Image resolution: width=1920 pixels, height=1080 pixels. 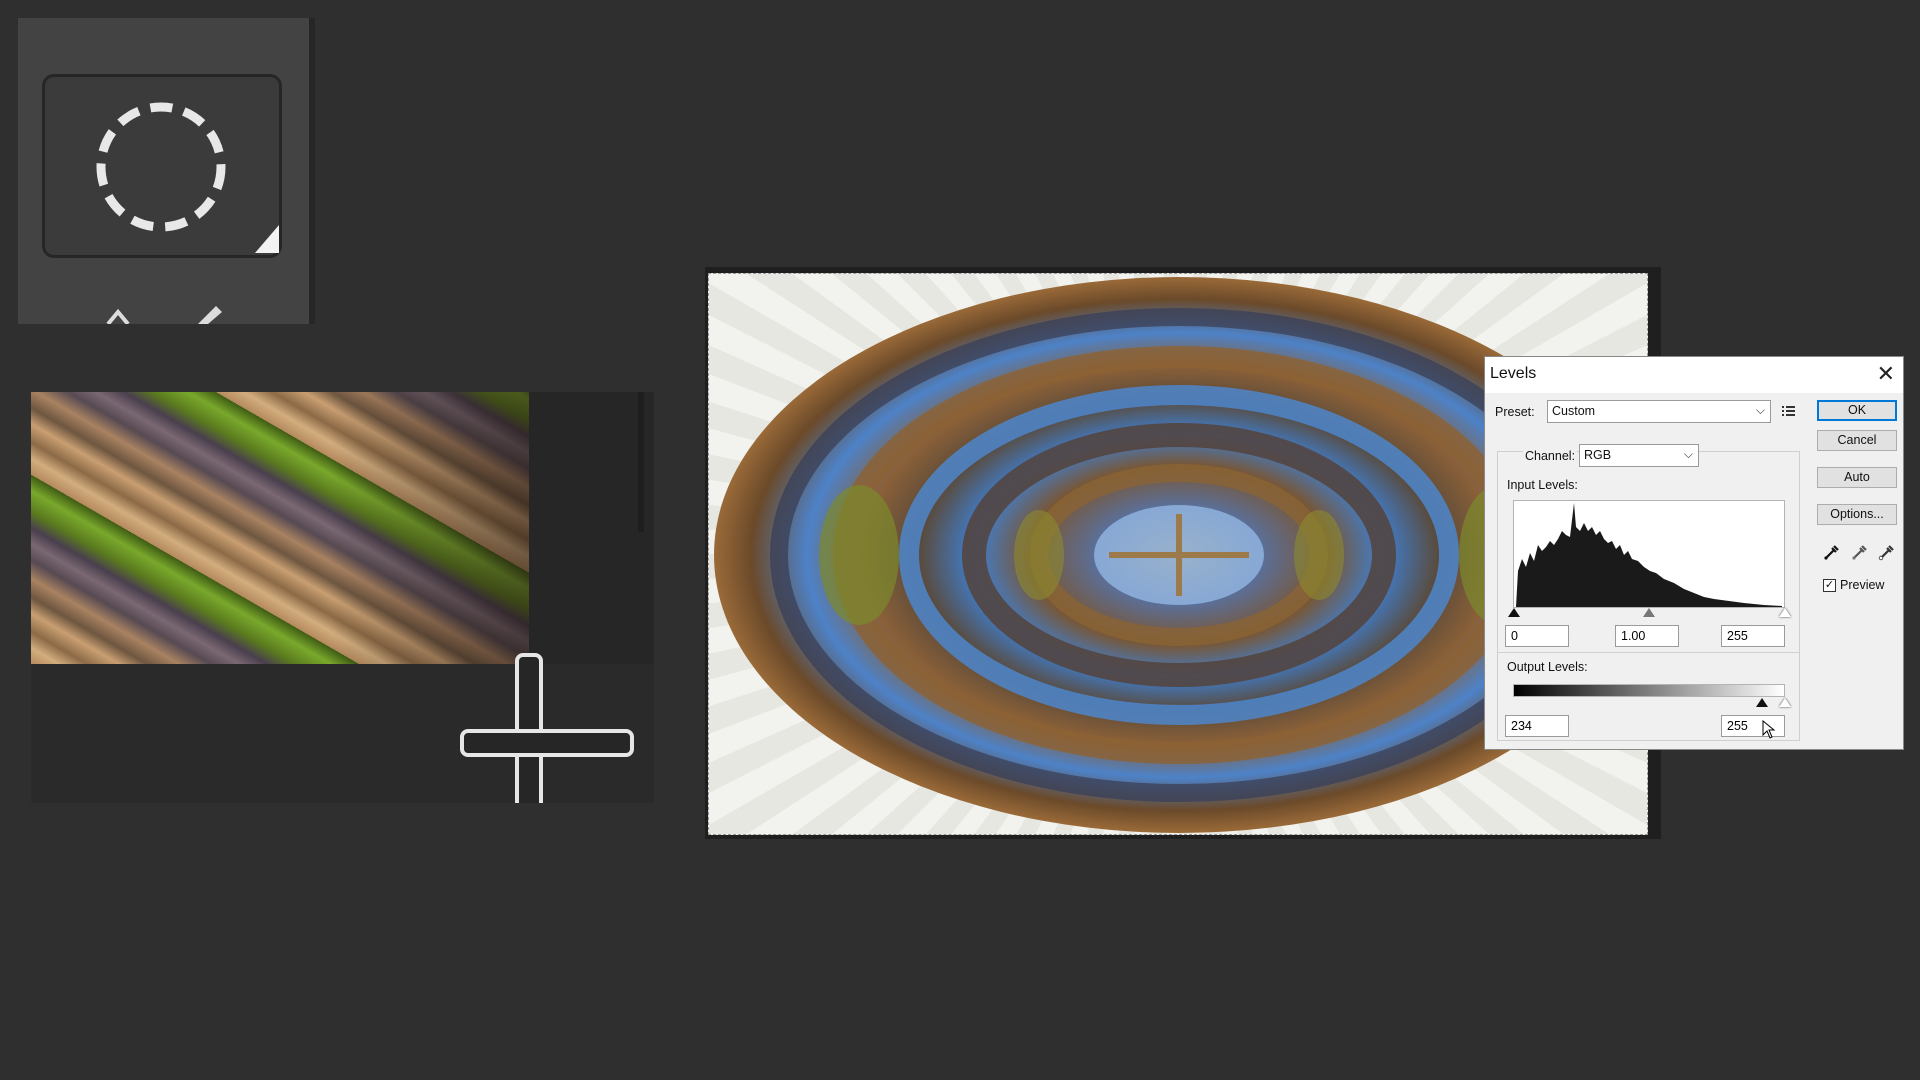 What do you see at coordinates (1647, 636) in the screenshot?
I see `input-gamma-field` at bounding box center [1647, 636].